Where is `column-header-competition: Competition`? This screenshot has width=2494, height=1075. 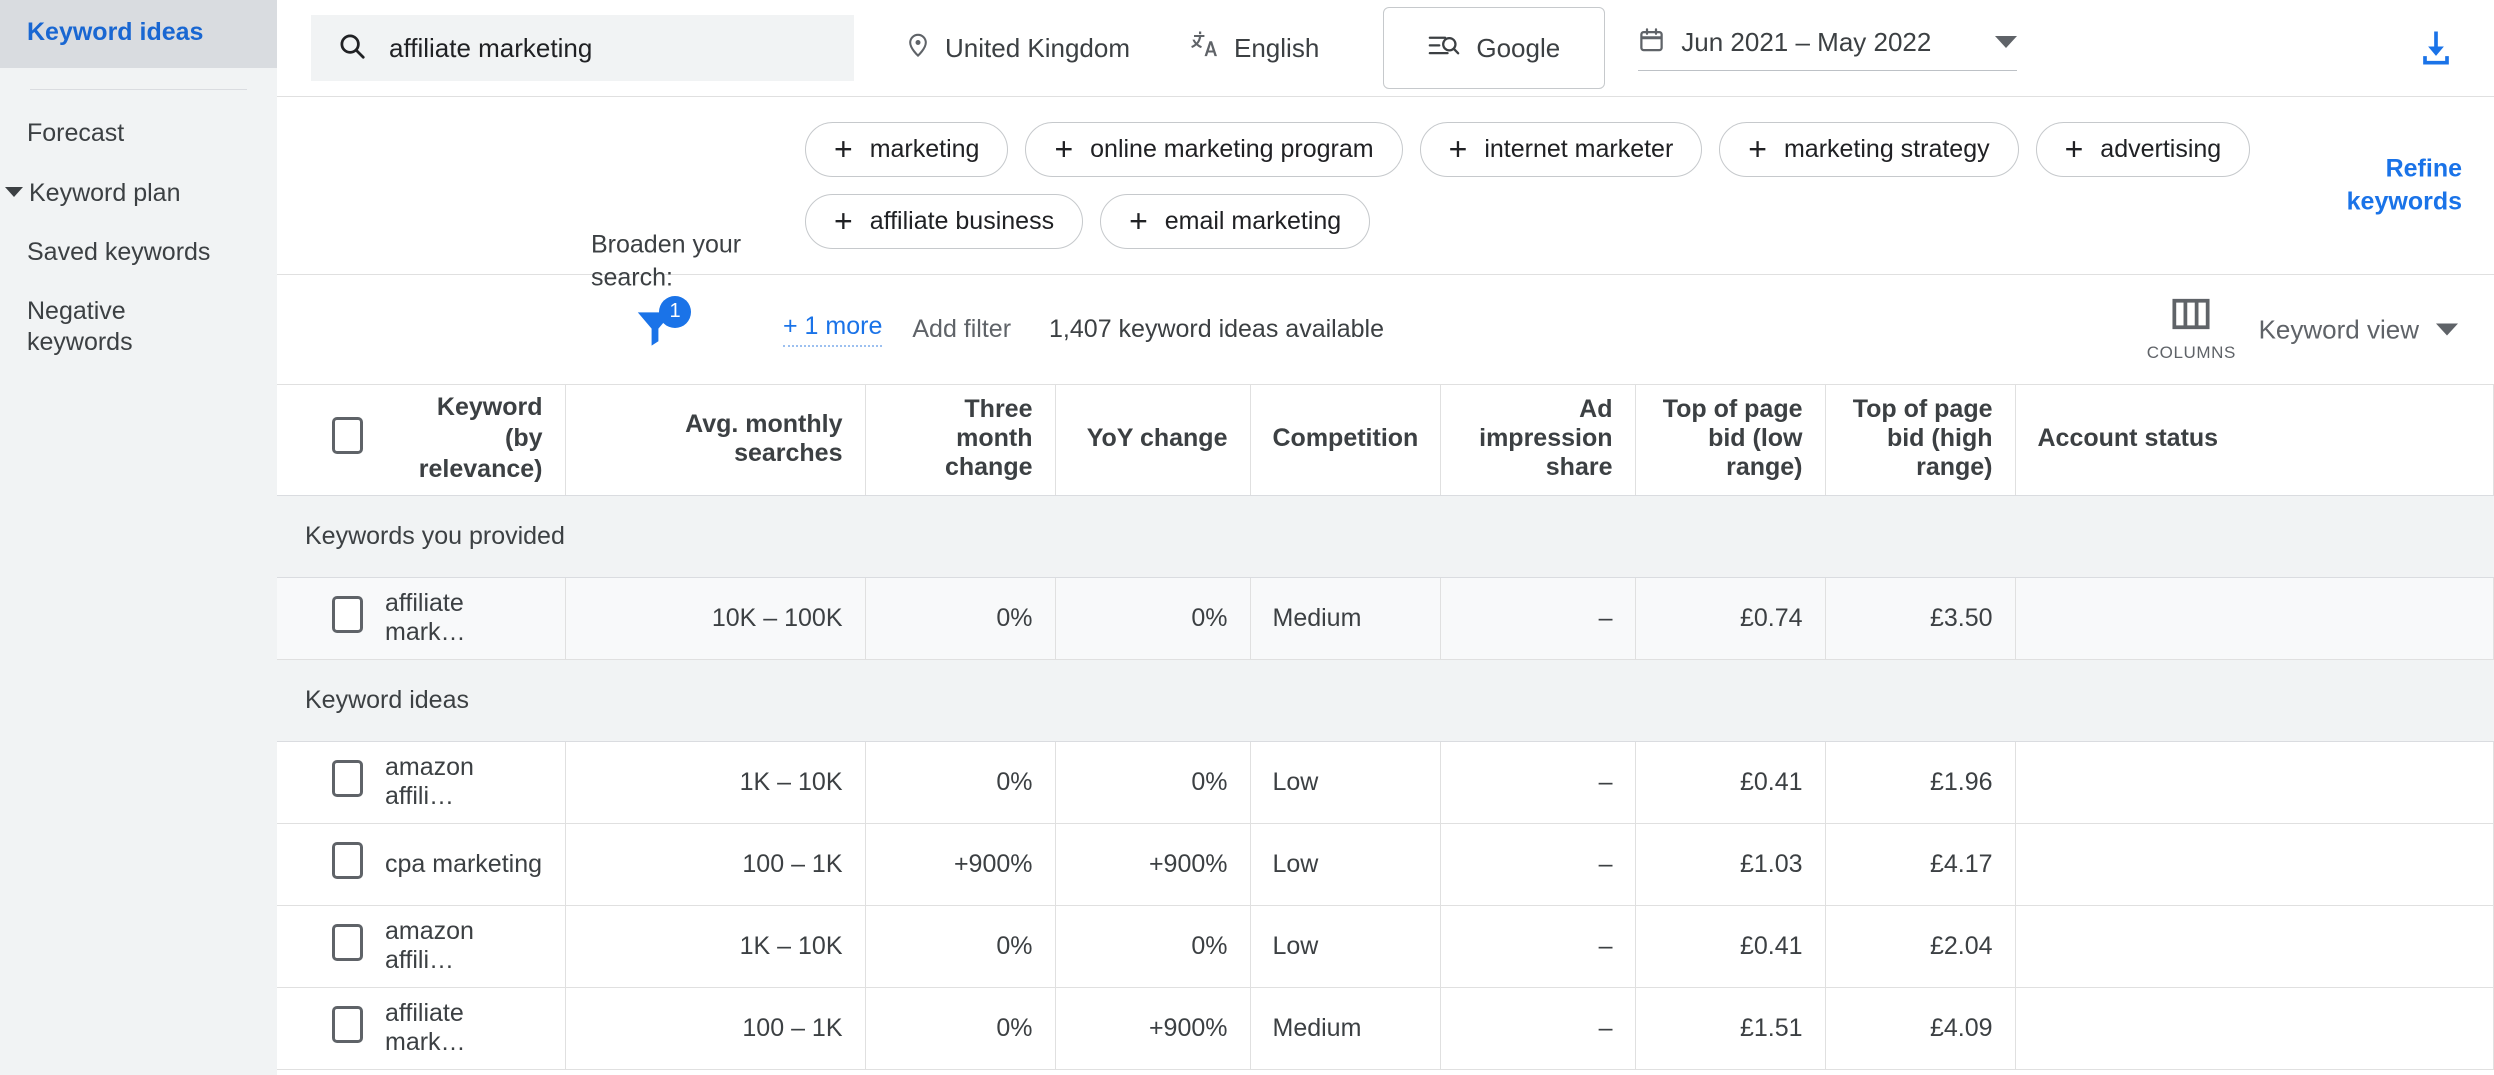 column-header-competition: Competition is located at coordinates (1345, 440).